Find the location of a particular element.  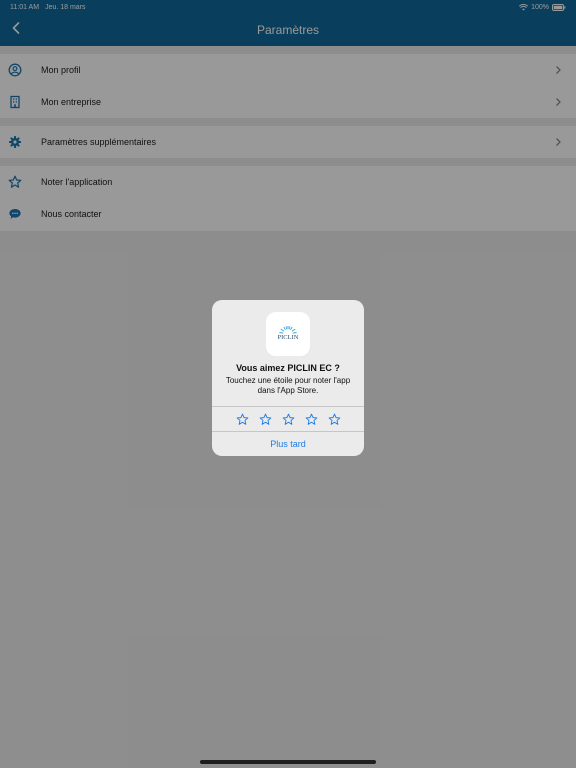

alert-divider is located at coordinates (288, 406).